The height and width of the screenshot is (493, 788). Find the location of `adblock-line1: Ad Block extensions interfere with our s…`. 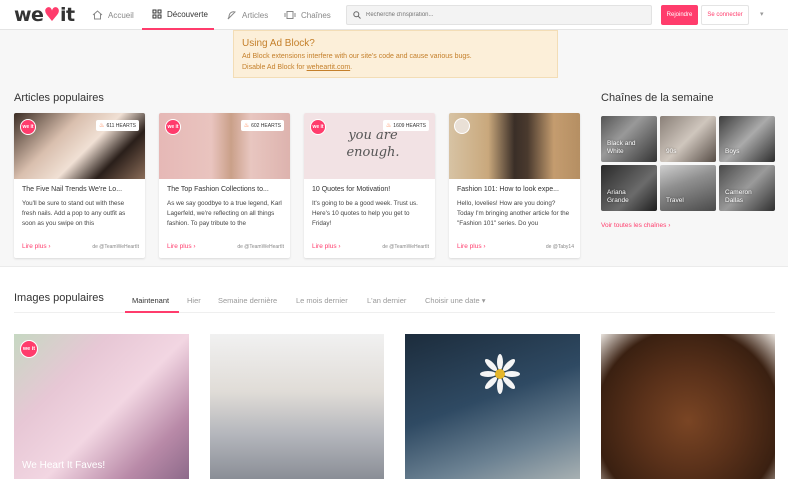

adblock-line1: Ad Block extensions interfere with our s… is located at coordinates (357, 56).